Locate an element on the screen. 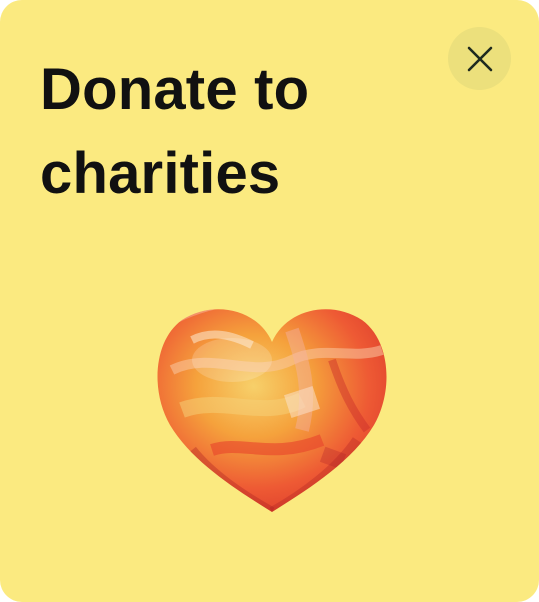 The image size is (539, 602). heart-icon is located at coordinates (272, 411).